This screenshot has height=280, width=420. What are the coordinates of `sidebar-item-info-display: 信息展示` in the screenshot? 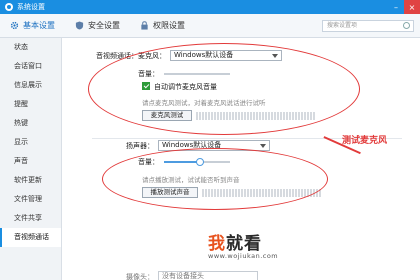 It's located at (30, 85).